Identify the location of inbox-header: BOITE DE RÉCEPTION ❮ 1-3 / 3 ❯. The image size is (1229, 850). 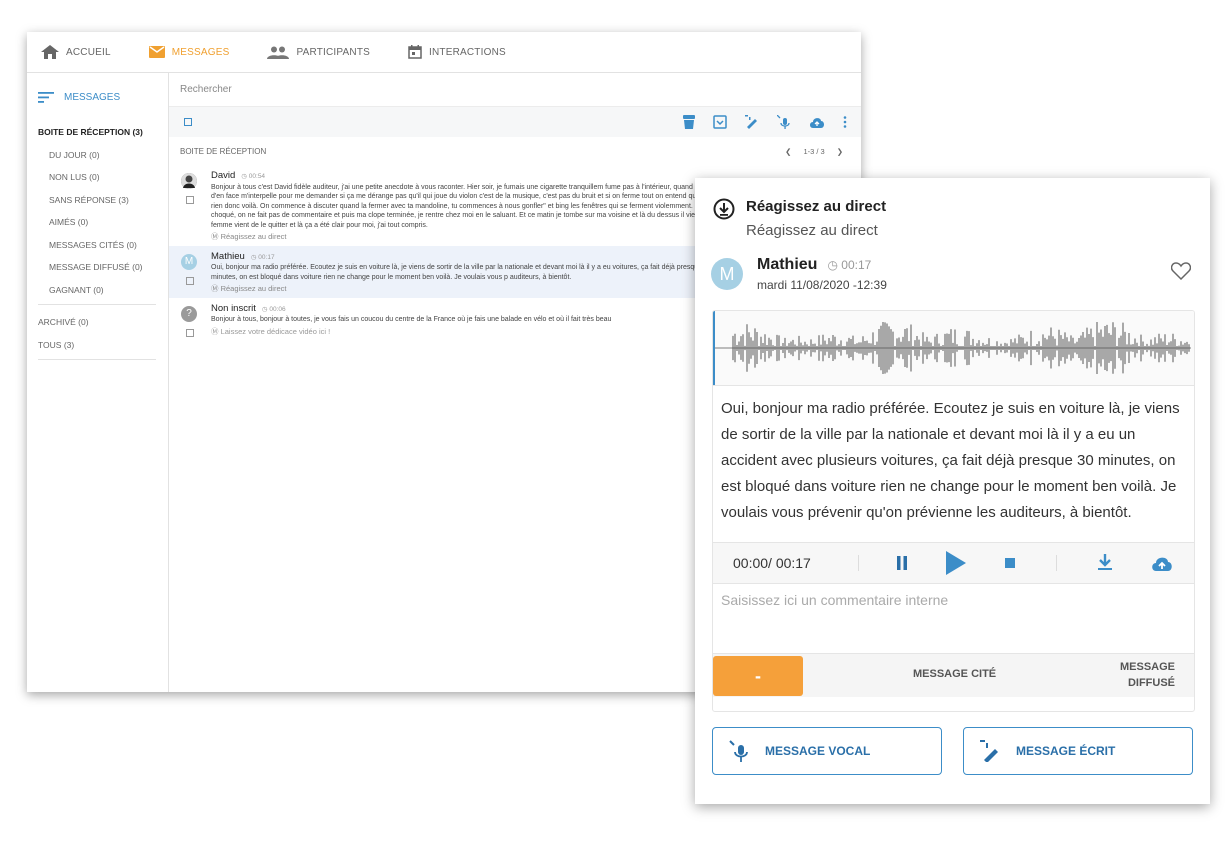
(515, 151).